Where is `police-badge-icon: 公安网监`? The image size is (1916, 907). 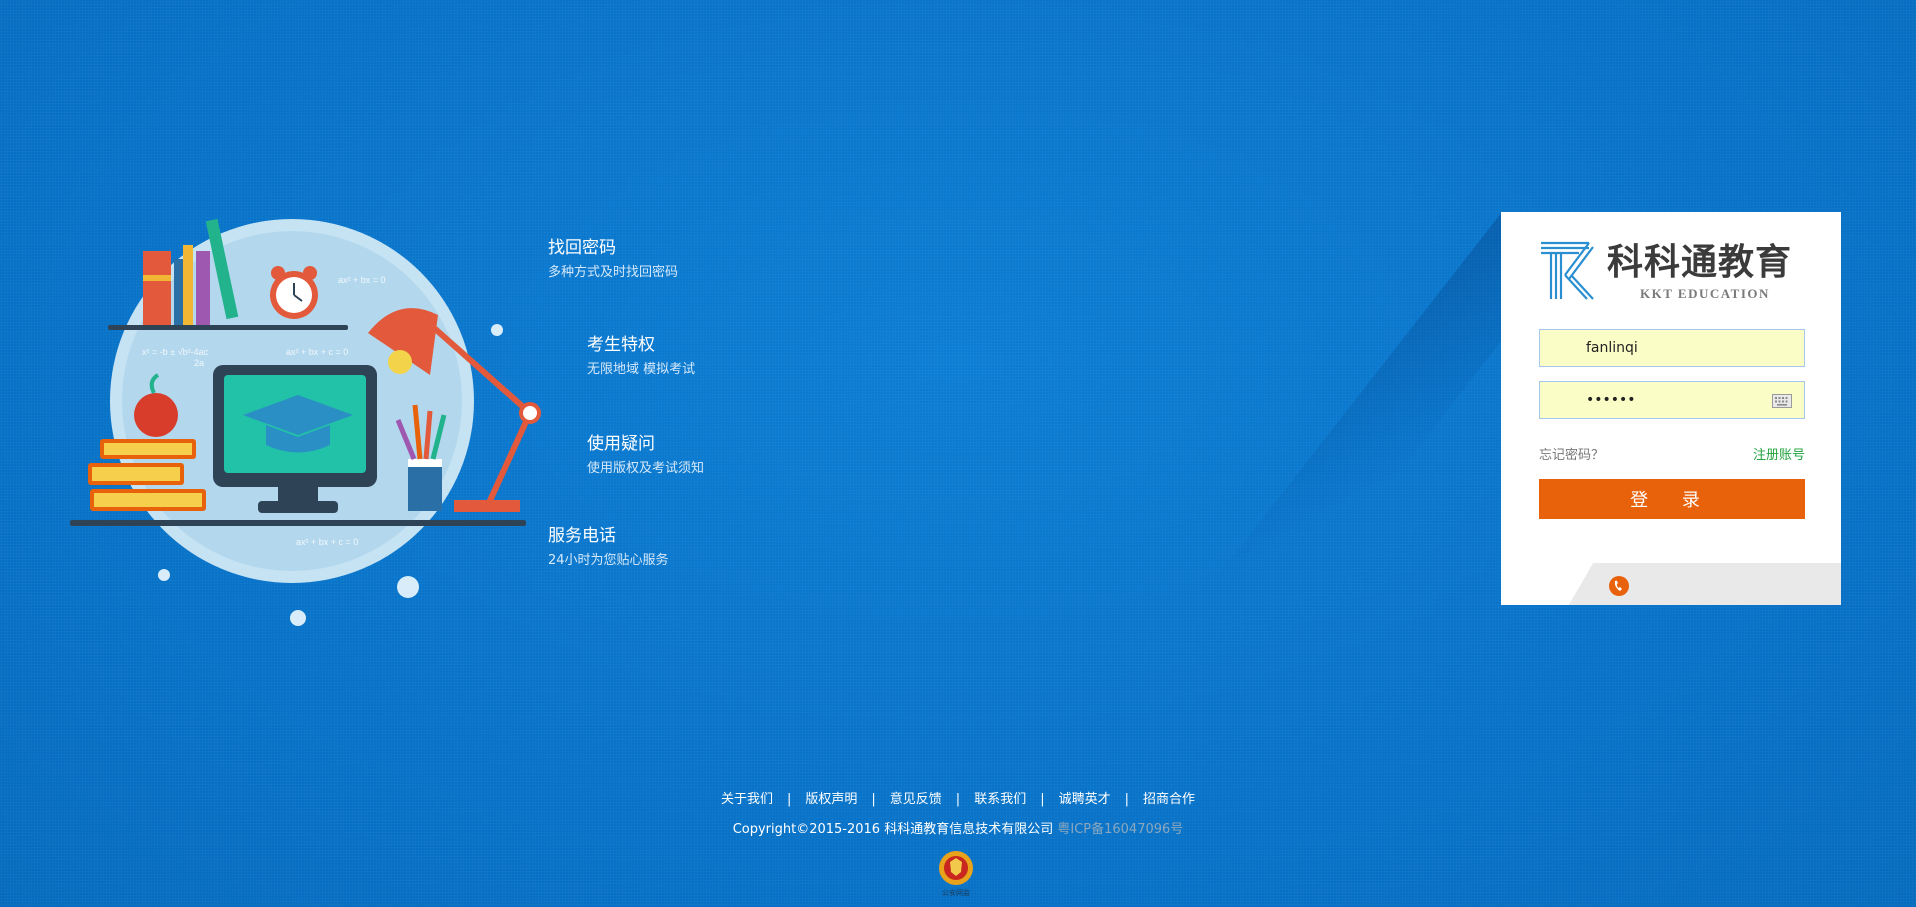
police-badge-icon: 公安网监 is located at coordinates (956, 873).